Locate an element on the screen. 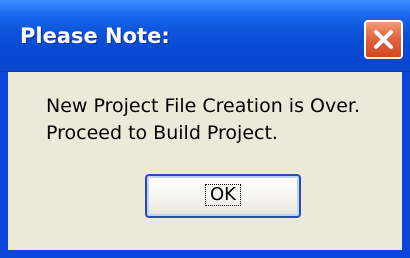 This screenshot has height=258, width=410. close-button is located at coordinates (383, 39).